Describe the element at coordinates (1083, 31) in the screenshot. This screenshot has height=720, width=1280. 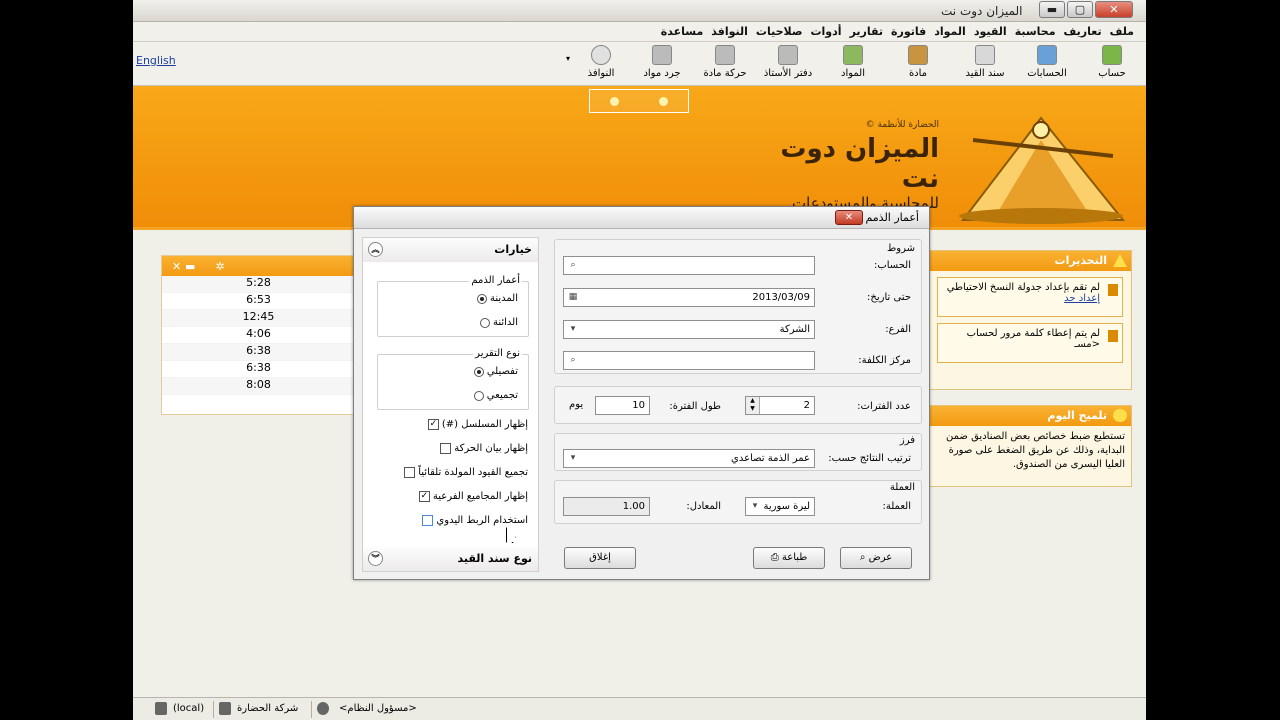
I see `menu-definitions: تعاريف` at that location.